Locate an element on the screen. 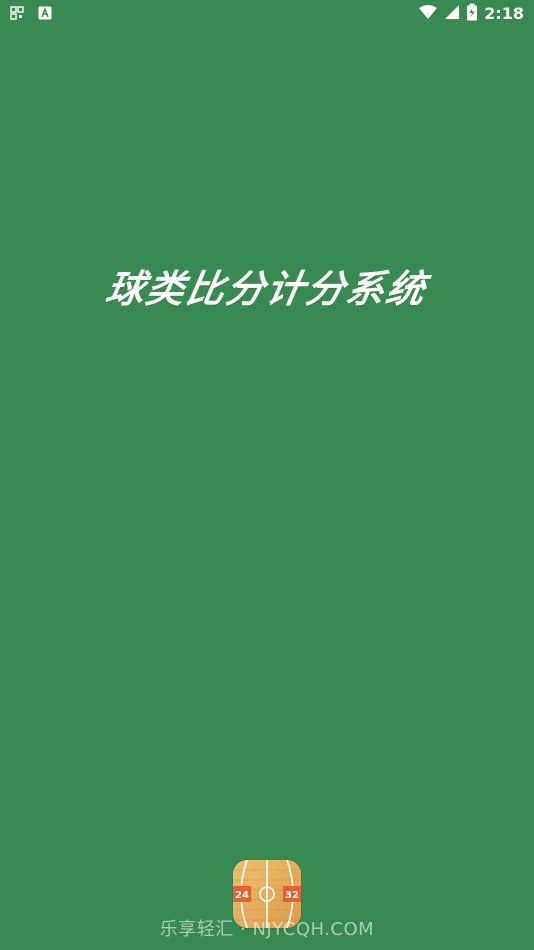 Image resolution: width=534 pixels, height=950 pixels. battery-charging-icon is located at coordinates (472, 14).